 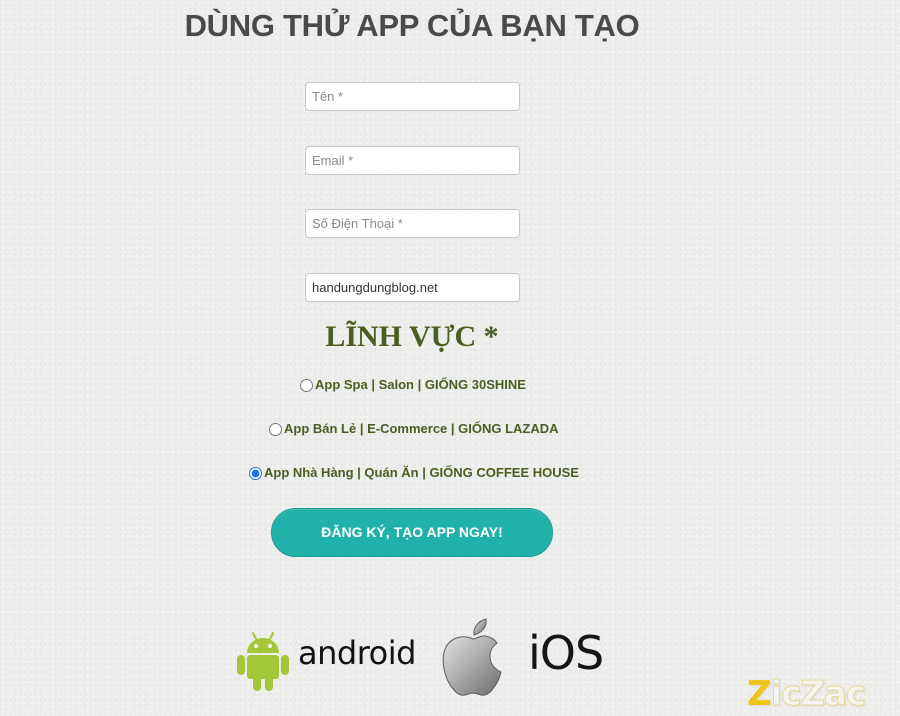 What do you see at coordinates (357, 653) in the screenshot?
I see `android-wordmark: android` at bounding box center [357, 653].